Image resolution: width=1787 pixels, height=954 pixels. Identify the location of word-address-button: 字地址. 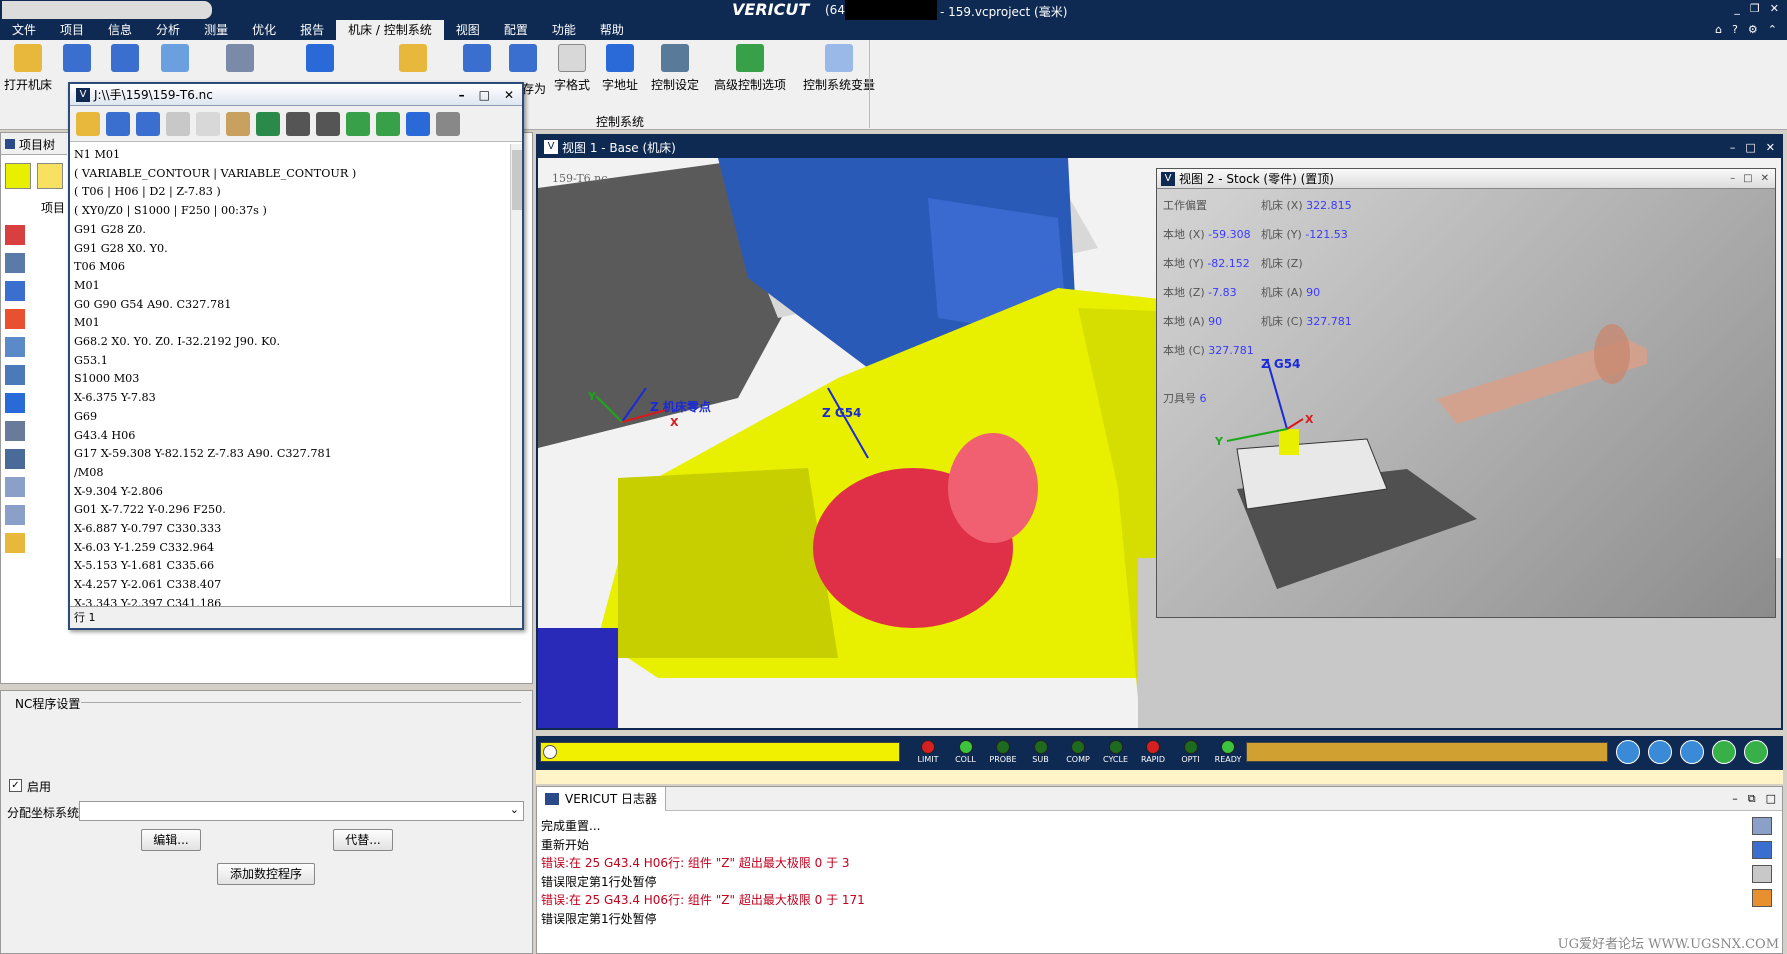
(620, 68).